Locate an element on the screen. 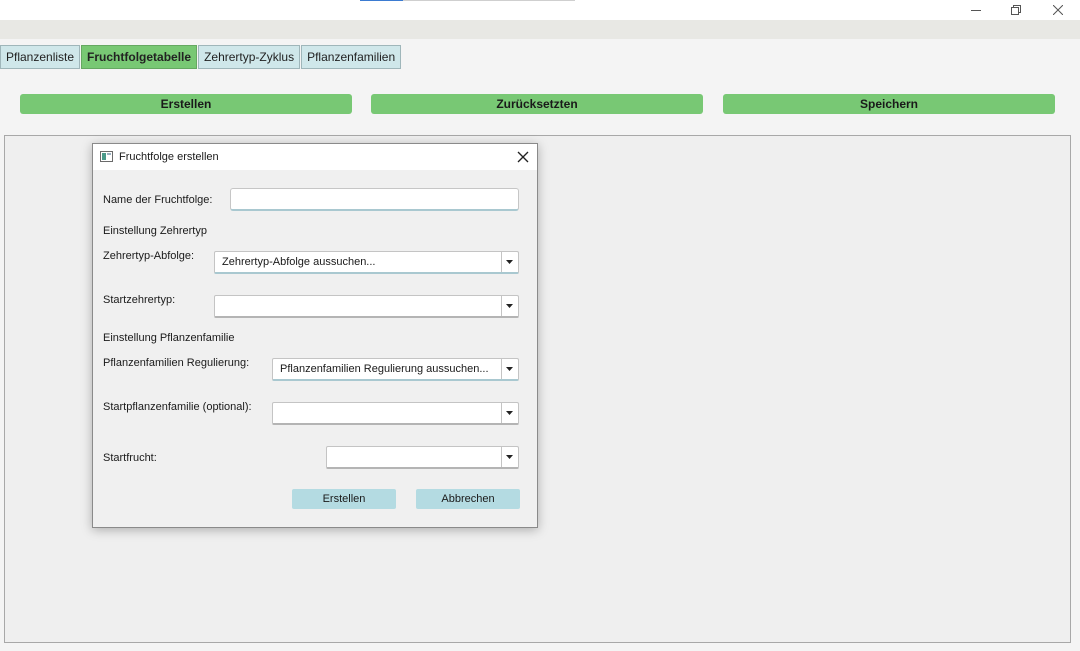 The height and width of the screenshot is (651, 1080). dialog-title-bar: Fruchtfolge erstellen is located at coordinates (315, 157).